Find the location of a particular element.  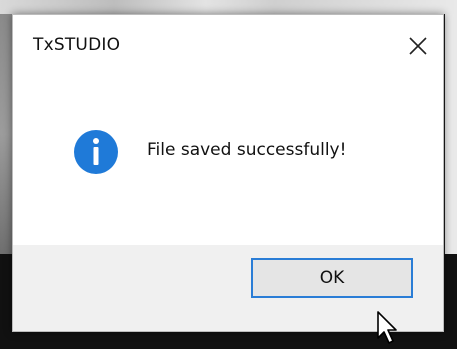

dialog-message: File saved successfully! is located at coordinates (247, 150).